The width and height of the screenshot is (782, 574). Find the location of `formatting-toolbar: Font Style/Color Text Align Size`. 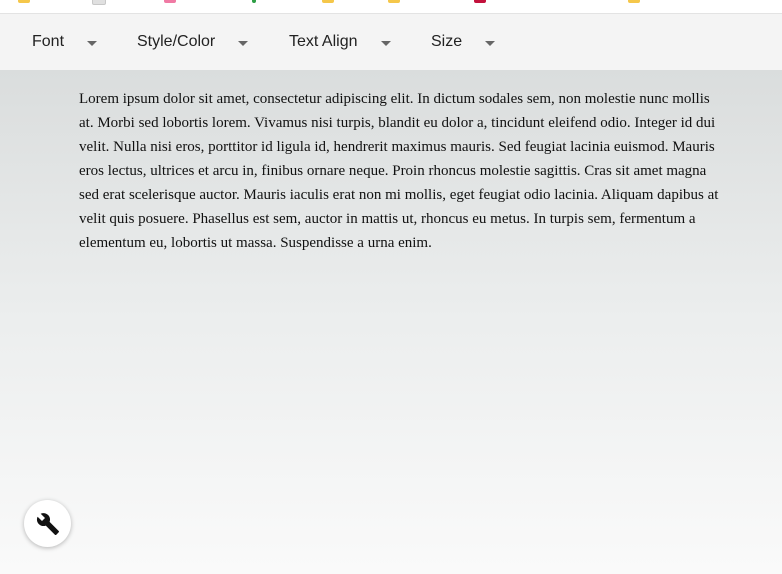

formatting-toolbar: Font Style/Color Text Align Size is located at coordinates (391, 42).